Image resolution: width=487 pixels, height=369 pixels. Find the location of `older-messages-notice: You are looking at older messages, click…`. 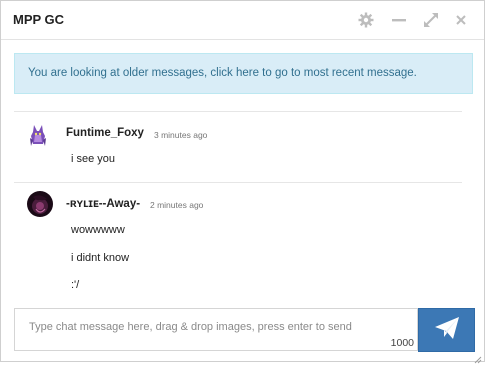

older-messages-notice: You are looking at older messages, click… is located at coordinates (243, 73).